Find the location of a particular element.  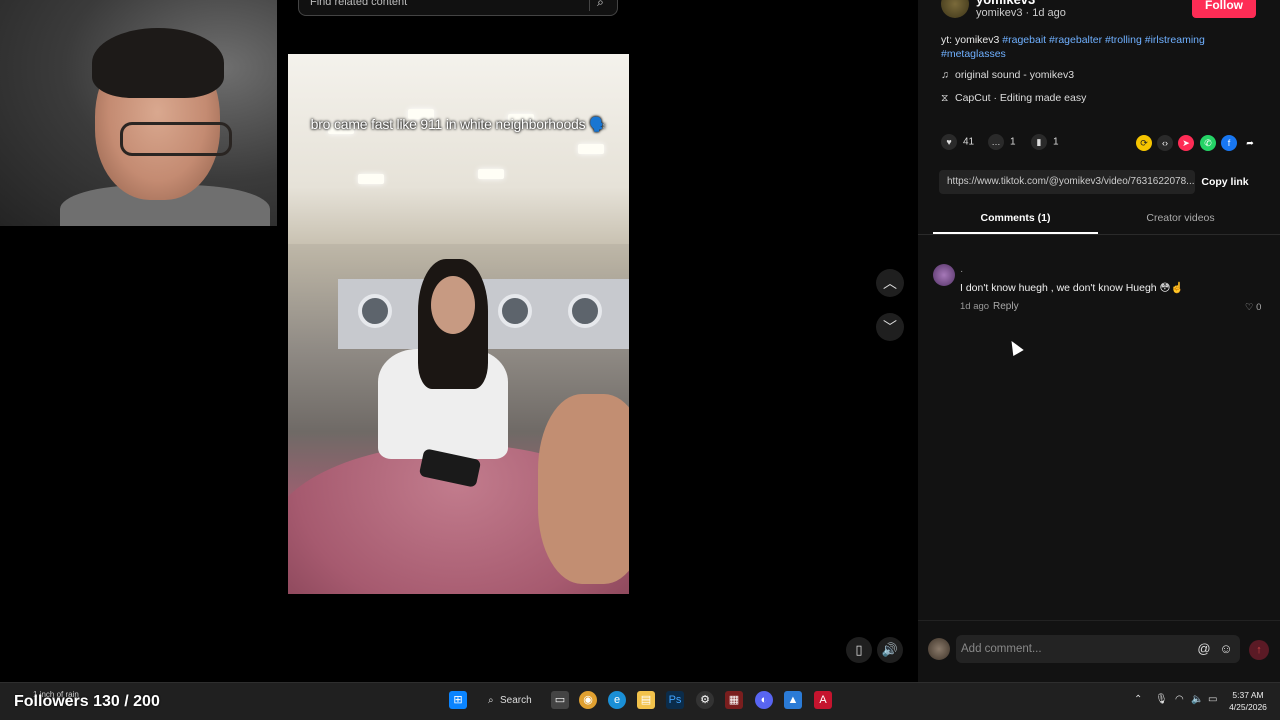

save-stat: ▮ 1 is located at coordinates (1045, 142).